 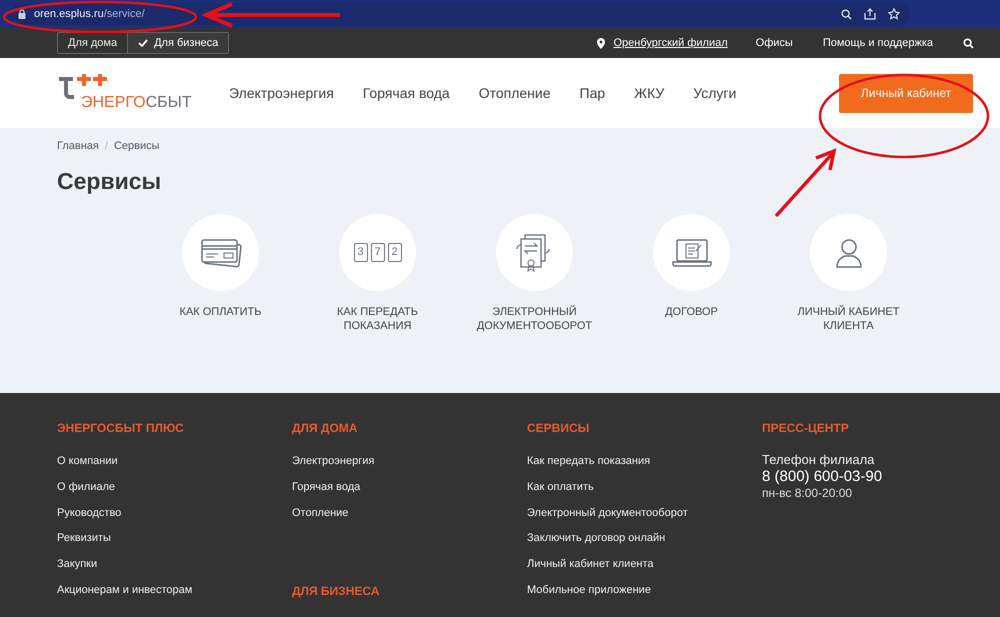 I want to click on user-icon, so click(x=848, y=252).